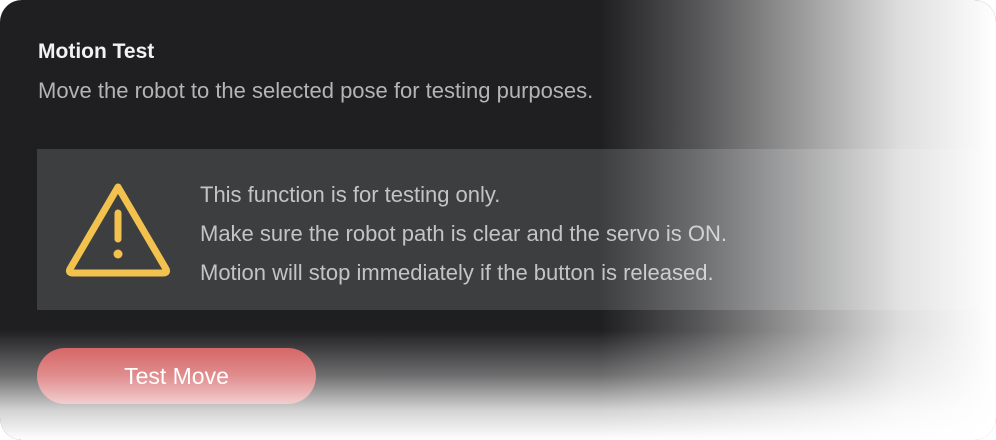 The height and width of the screenshot is (440, 996). What do you see at coordinates (96, 51) in the screenshot?
I see `section-title: Motion Test` at bounding box center [96, 51].